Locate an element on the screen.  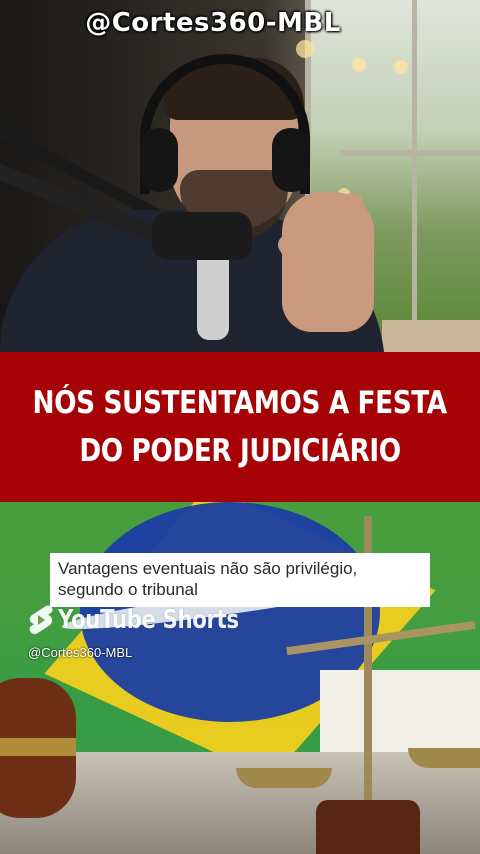
gavel-ring is located at coordinates (38, 747).